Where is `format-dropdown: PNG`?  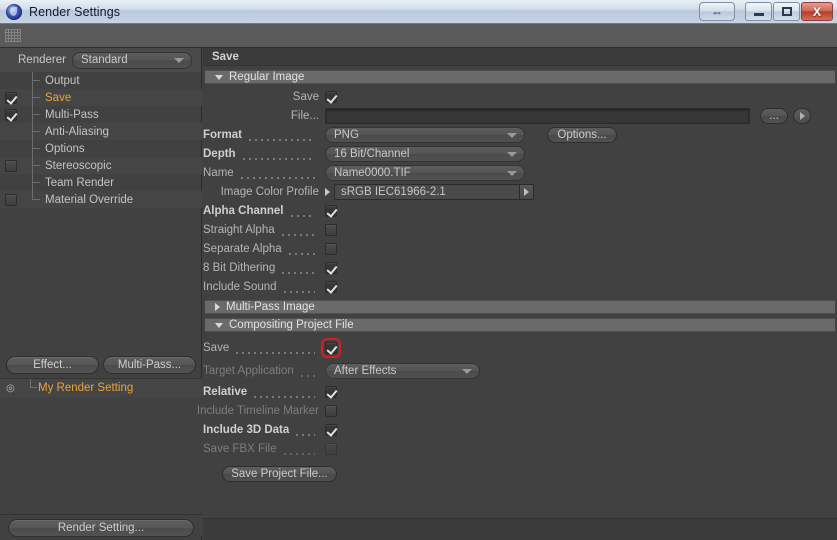 format-dropdown: PNG is located at coordinates (425, 134).